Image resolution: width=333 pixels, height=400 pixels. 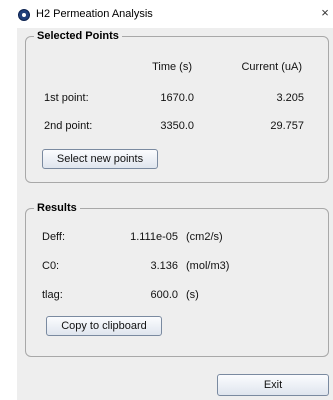 What do you see at coordinates (51, 266) in the screenshot?
I see `c0-label: C0:` at bounding box center [51, 266].